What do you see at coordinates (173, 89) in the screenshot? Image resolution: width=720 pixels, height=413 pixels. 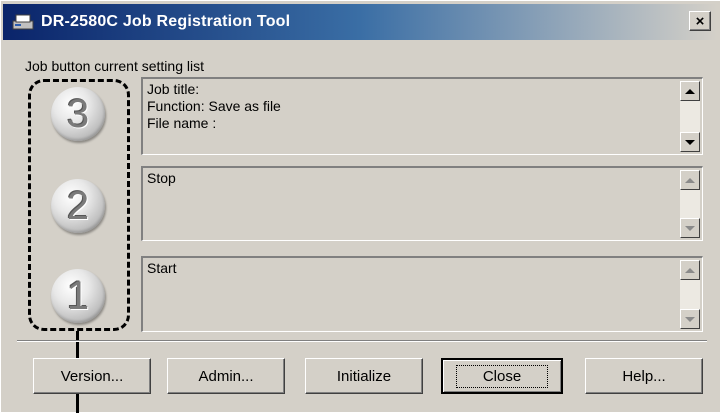 I see `job-title-line: Job title:` at bounding box center [173, 89].